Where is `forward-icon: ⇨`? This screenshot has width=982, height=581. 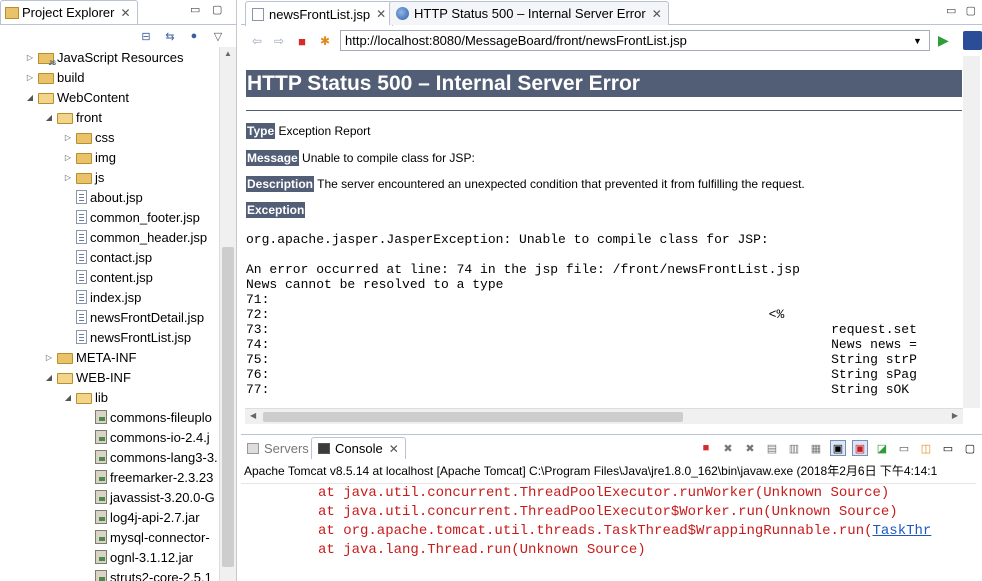 forward-icon: ⇨ is located at coordinates (279, 41).